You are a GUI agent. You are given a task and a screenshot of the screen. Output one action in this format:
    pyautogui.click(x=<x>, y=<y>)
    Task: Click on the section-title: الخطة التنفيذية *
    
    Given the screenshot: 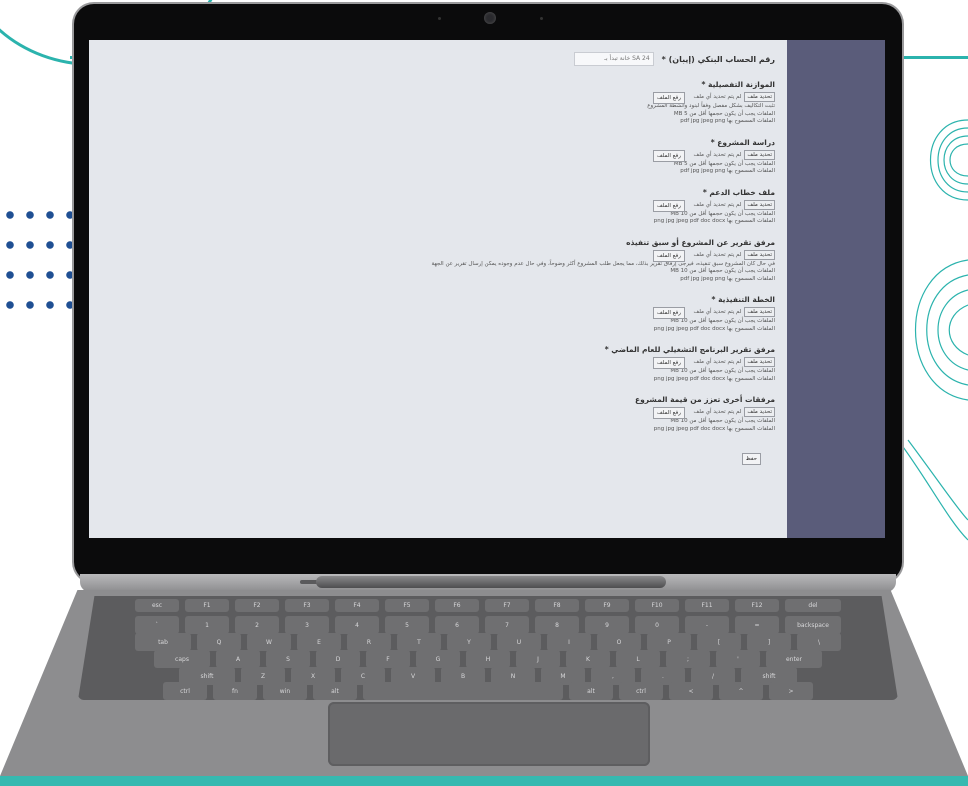 What is the action you would take?
    pyautogui.click(x=743, y=299)
    